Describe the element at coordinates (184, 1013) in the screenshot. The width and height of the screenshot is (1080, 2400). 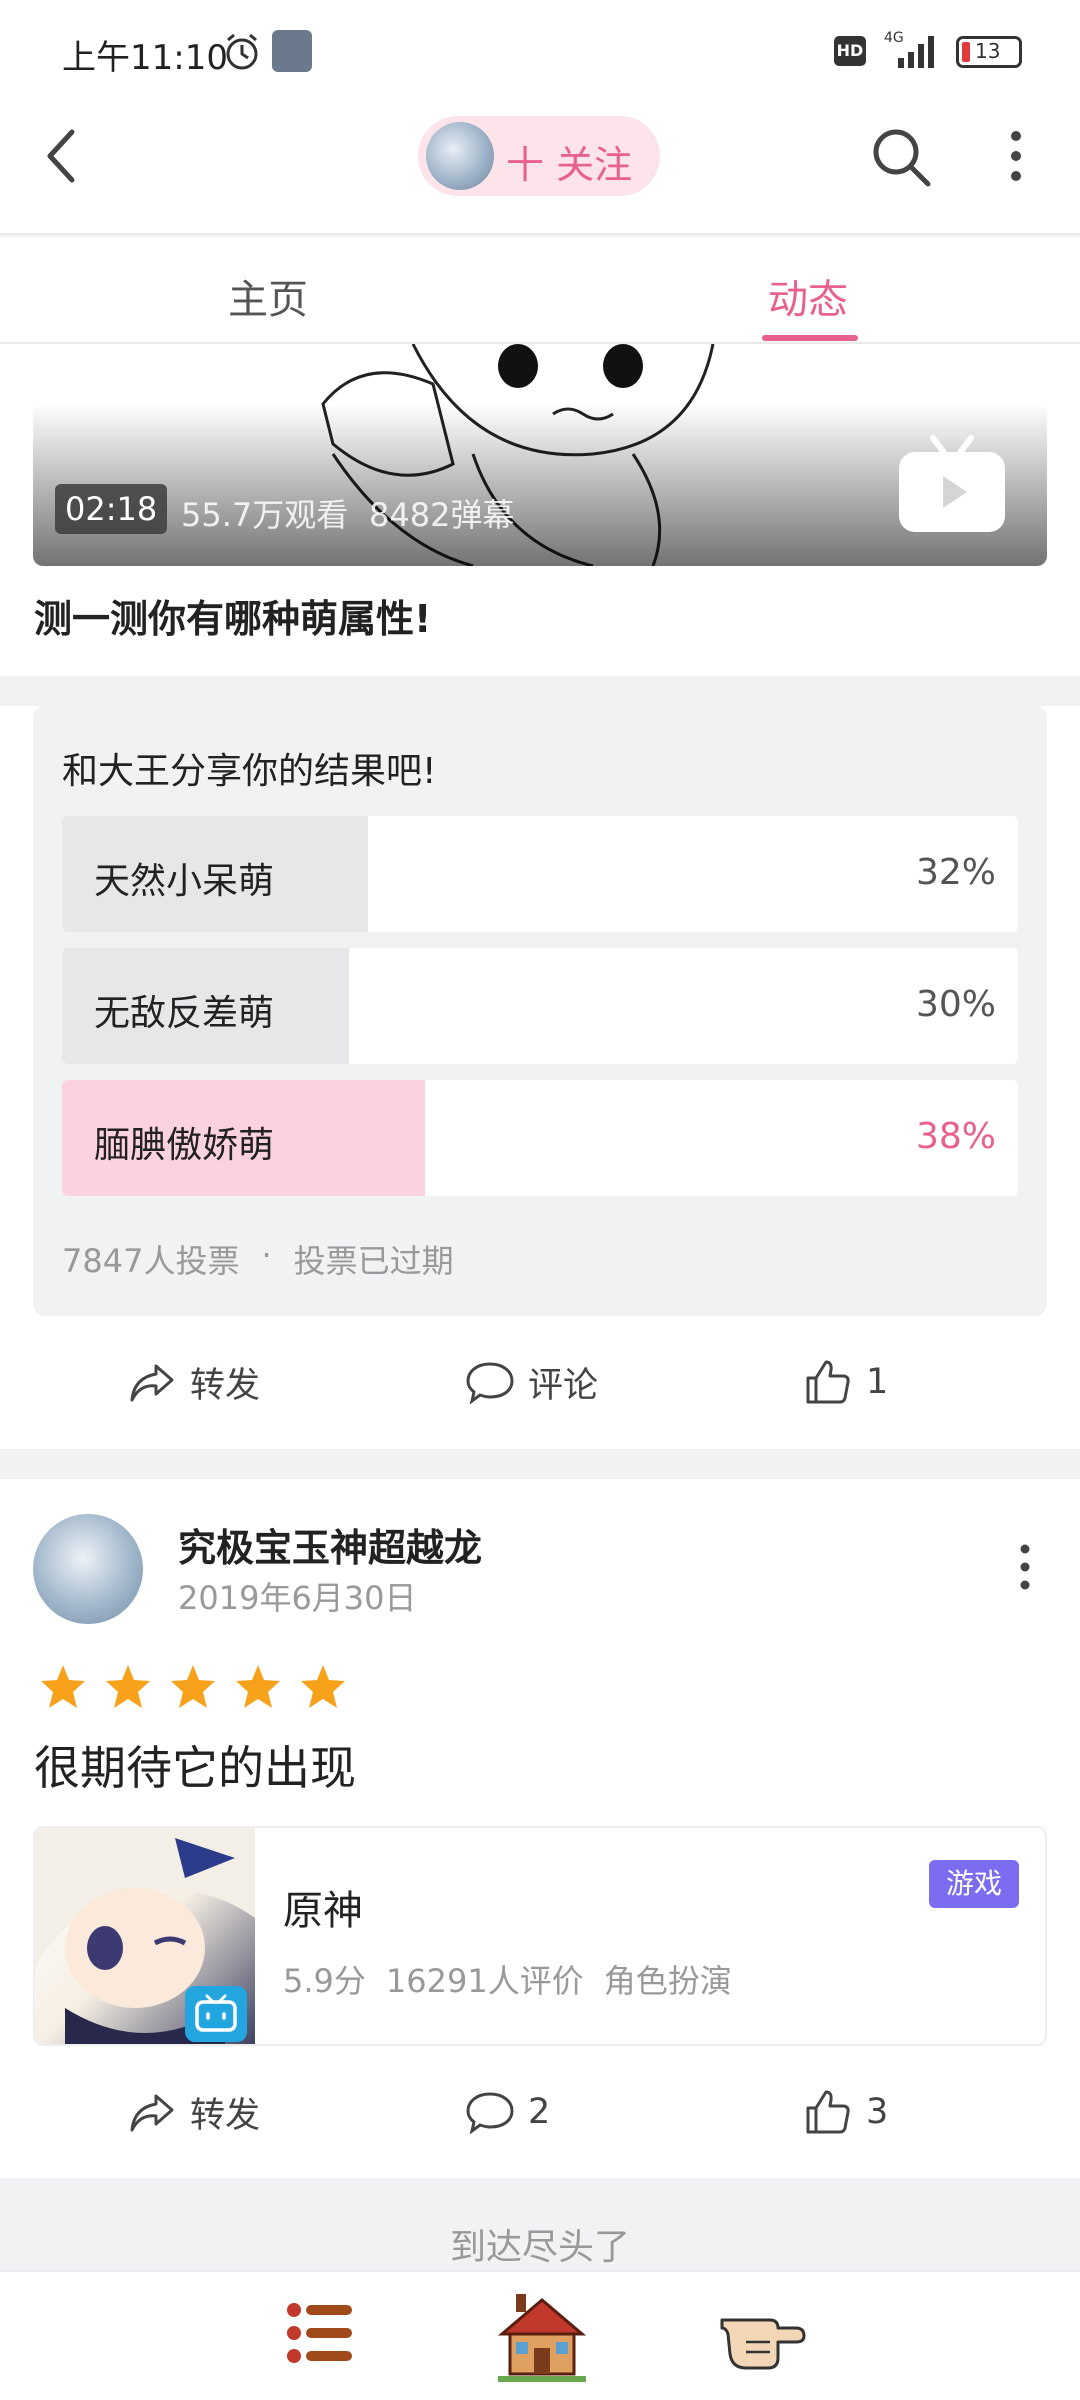
I see `poll-option-label: 无敌反差萌` at that location.